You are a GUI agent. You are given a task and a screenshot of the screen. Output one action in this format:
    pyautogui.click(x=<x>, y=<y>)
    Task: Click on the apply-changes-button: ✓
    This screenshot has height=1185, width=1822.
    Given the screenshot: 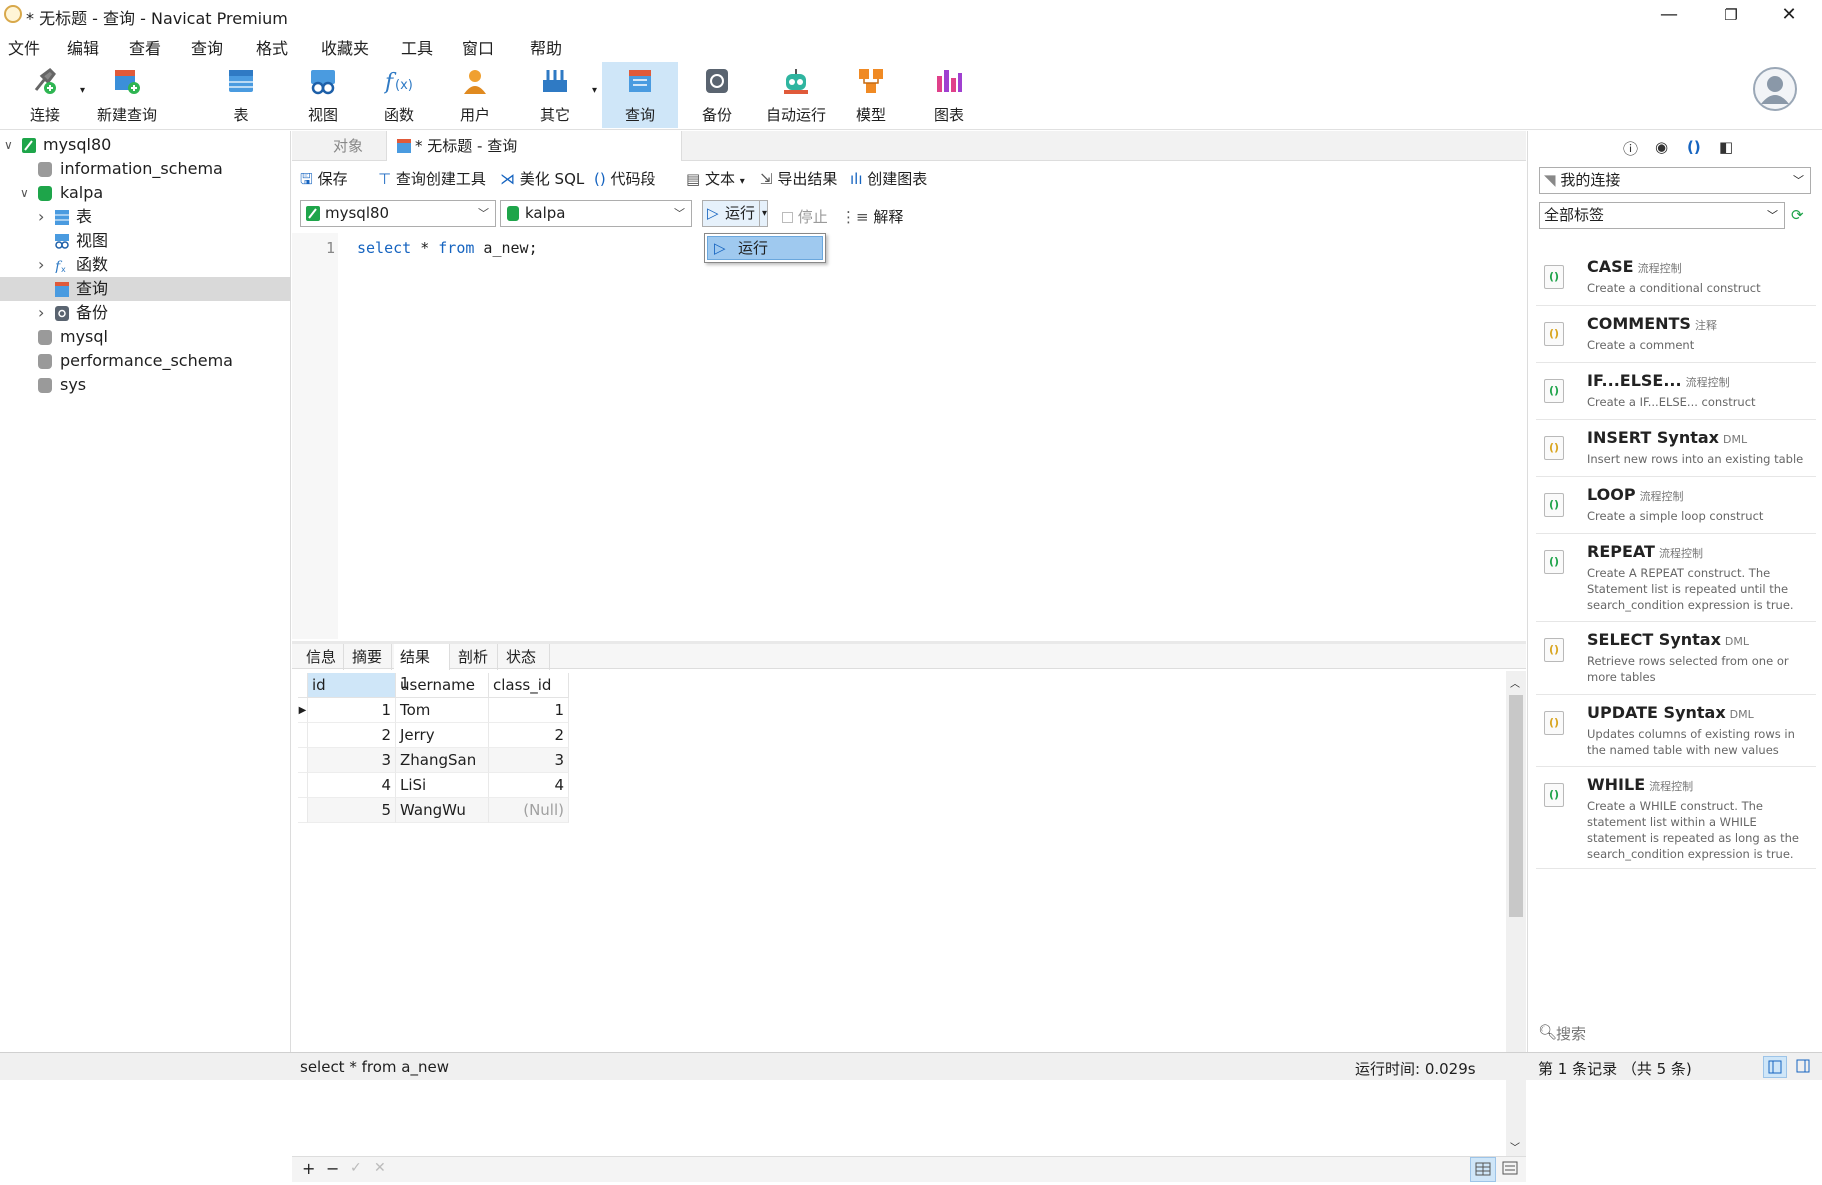 What is the action you would take?
    pyautogui.click(x=356, y=1168)
    